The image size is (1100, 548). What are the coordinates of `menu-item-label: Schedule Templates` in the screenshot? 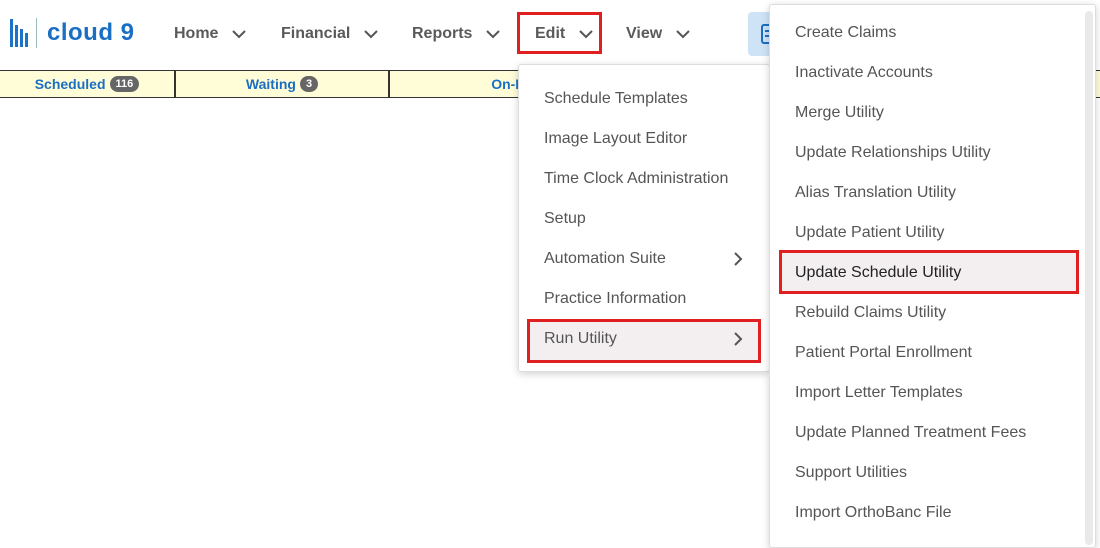 It's located at (616, 98).